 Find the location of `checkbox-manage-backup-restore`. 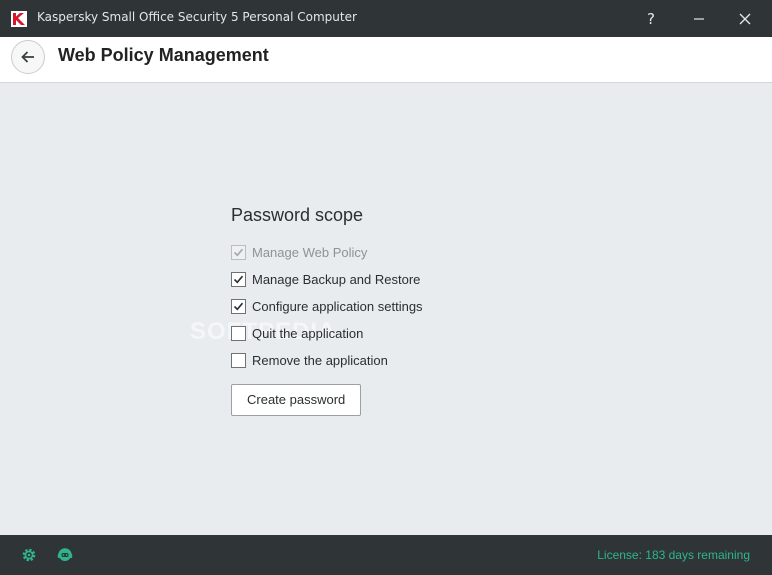

checkbox-manage-backup-restore is located at coordinates (238, 279).